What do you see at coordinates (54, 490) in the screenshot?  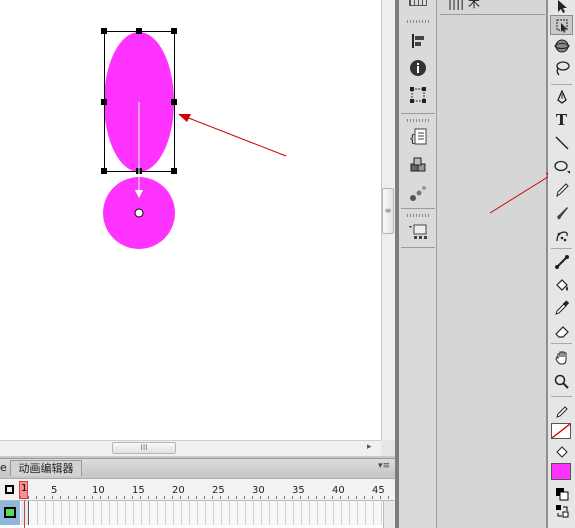 I see `frame-tick-label: 5` at bounding box center [54, 490].